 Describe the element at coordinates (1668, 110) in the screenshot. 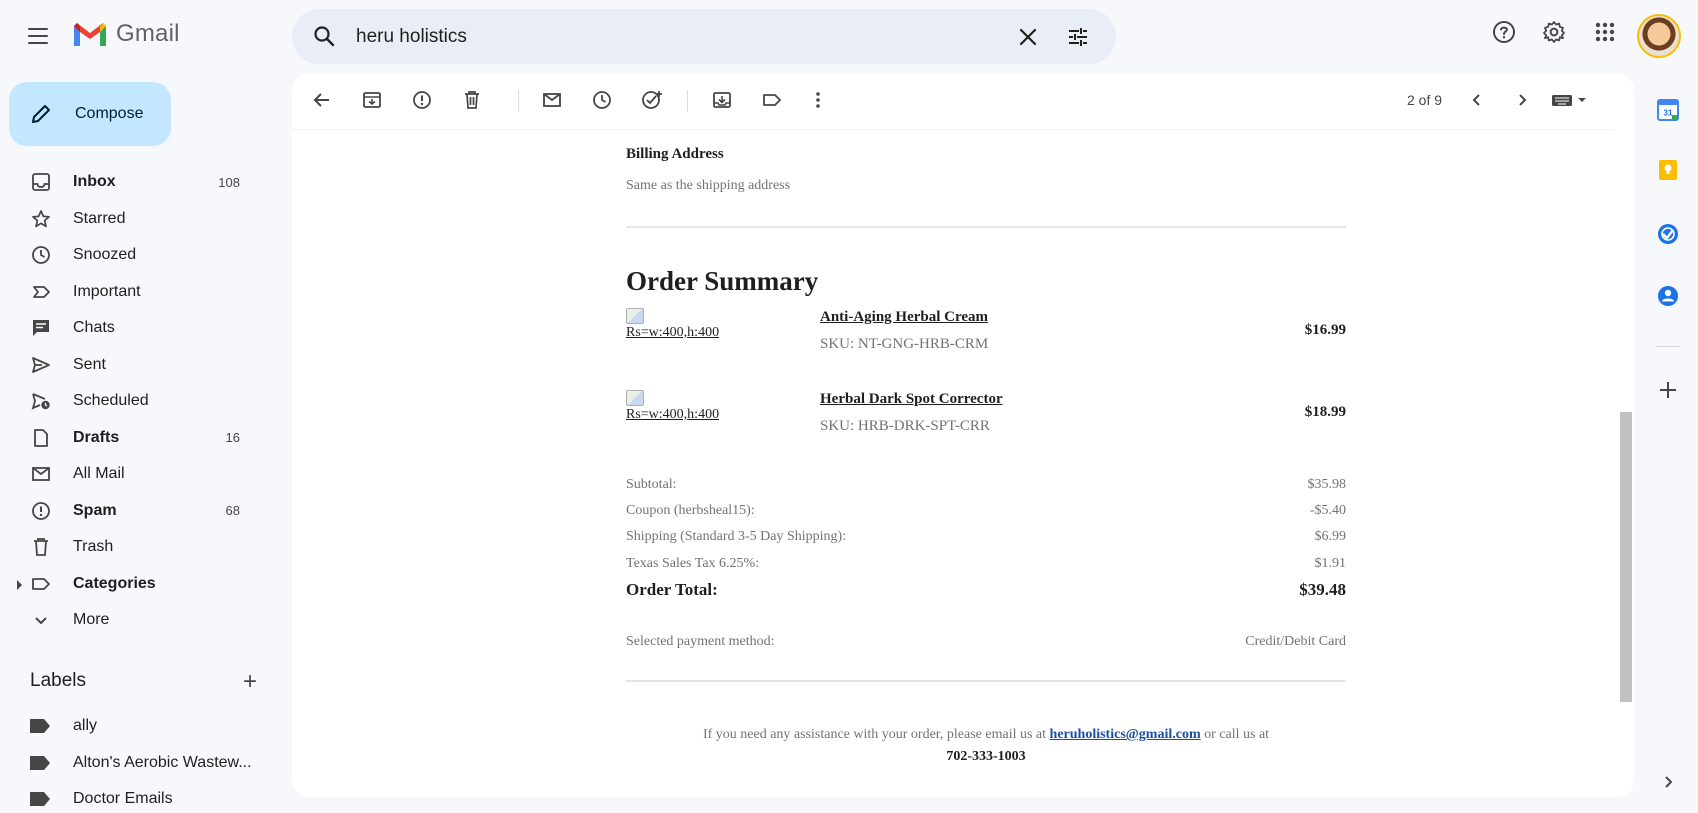

I see `calendar-icon: 31` at that location.